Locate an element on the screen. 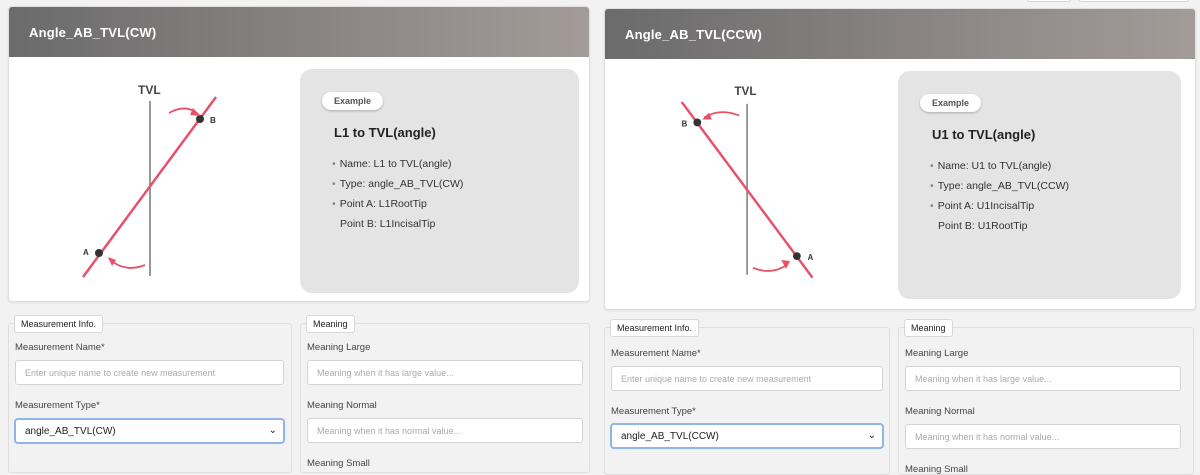  angle-diagram-cw: TVL B A is located at coordinates (149, 180).